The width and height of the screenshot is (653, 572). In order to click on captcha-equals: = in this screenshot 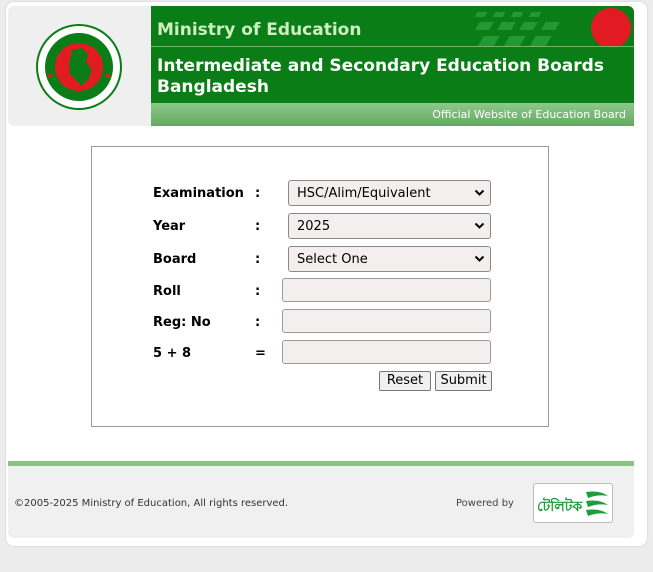, I will do `click(260, 353)`.